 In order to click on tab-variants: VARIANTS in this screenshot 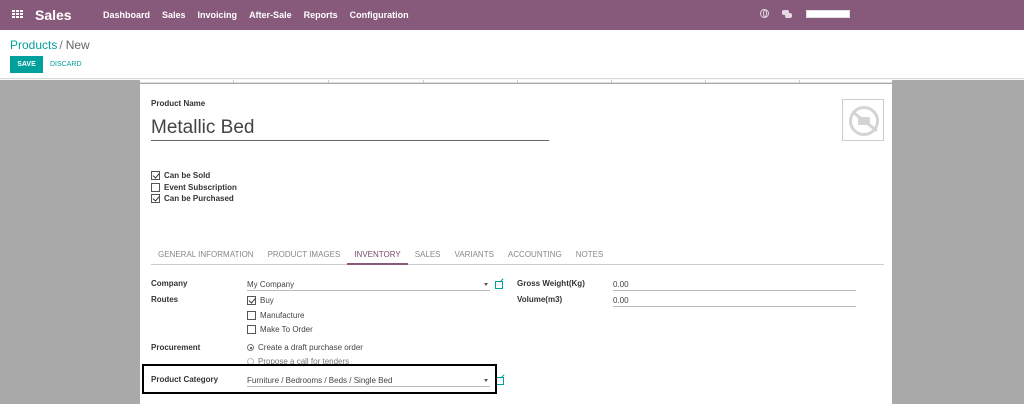, I will do `click(474, 254)`.